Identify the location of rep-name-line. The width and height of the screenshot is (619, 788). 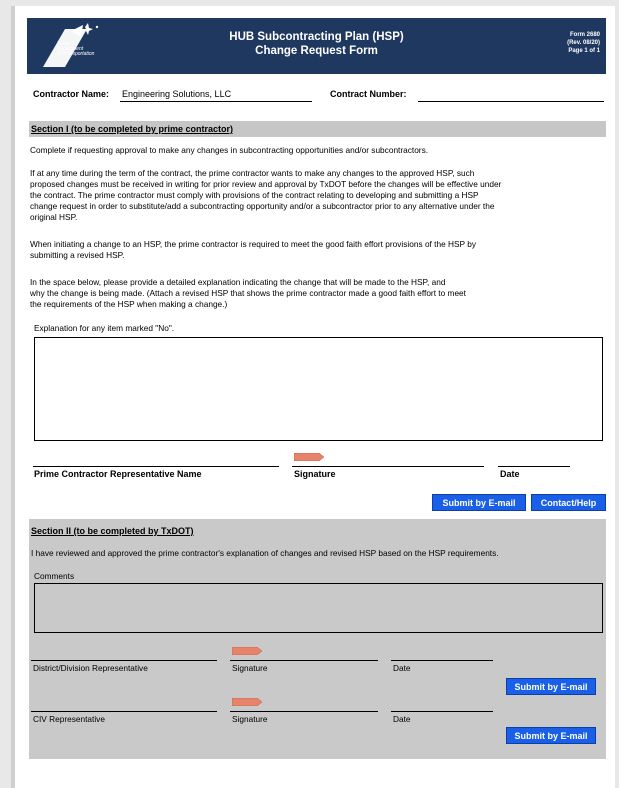
(156, 466).